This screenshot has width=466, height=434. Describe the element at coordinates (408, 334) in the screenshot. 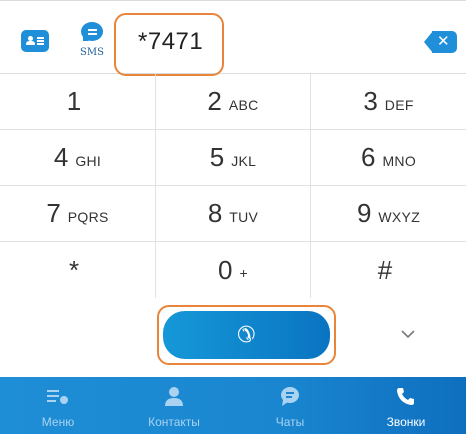

I see `chevron-down-icon` at that location.